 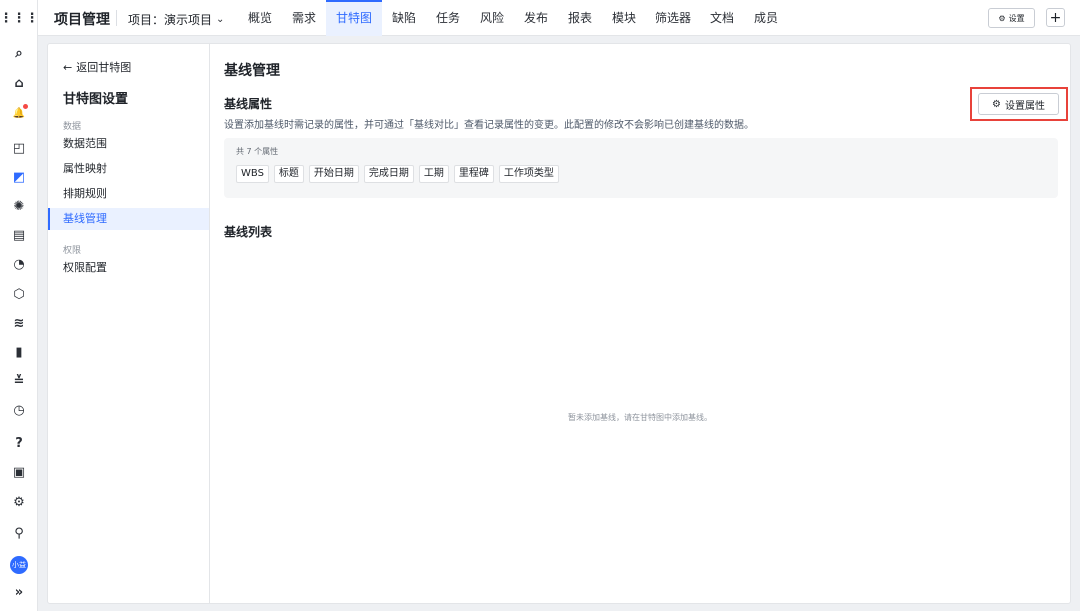 What do you see at coordinates (333, 174) in the screenshot?
I see `attribute-chip: 开始日期` at bounding box center [333, 174].